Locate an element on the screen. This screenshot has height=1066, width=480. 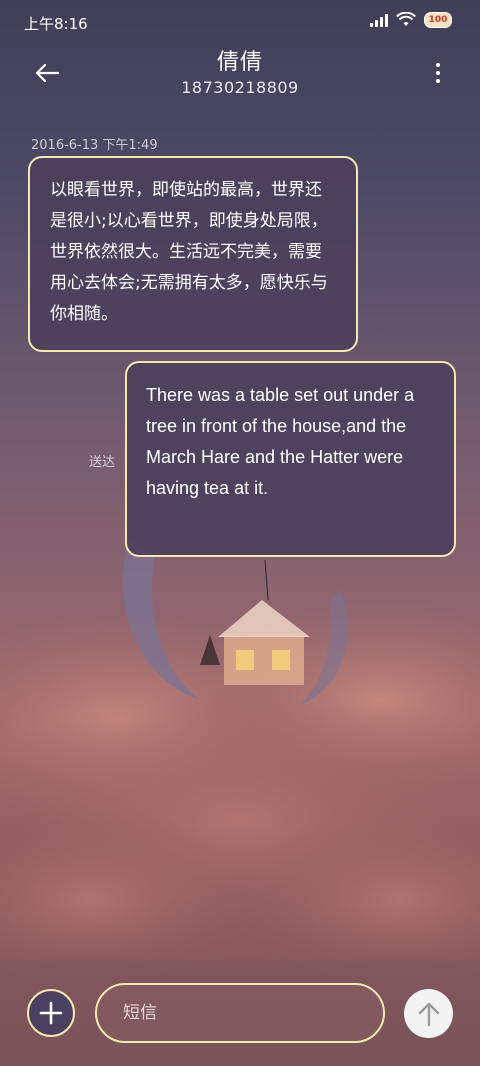
more-vertical-icon is located at coordinates (438, 65).